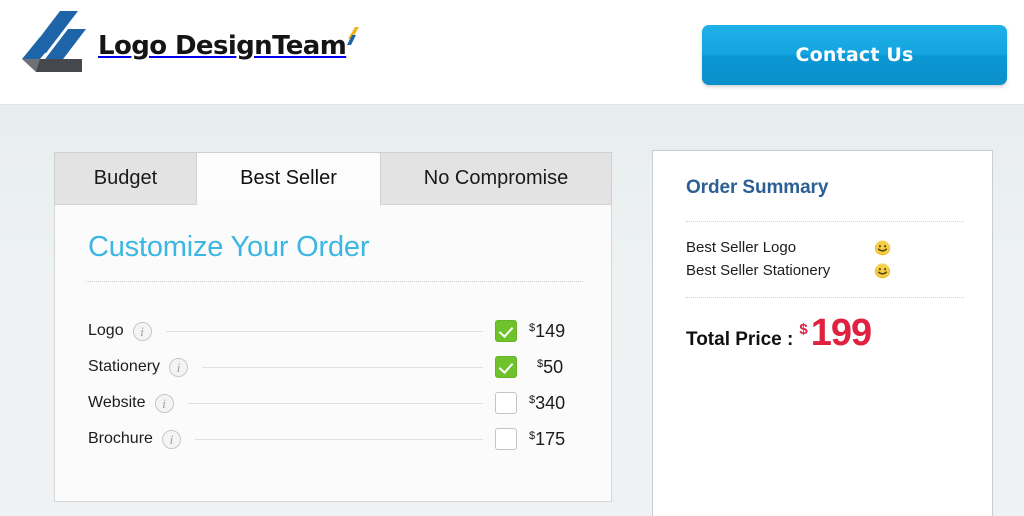  What do you see at coordinates (757, 187) in the screenshot?
I see `order-summary-title: Order Summary` at bounding box center [757, 187].